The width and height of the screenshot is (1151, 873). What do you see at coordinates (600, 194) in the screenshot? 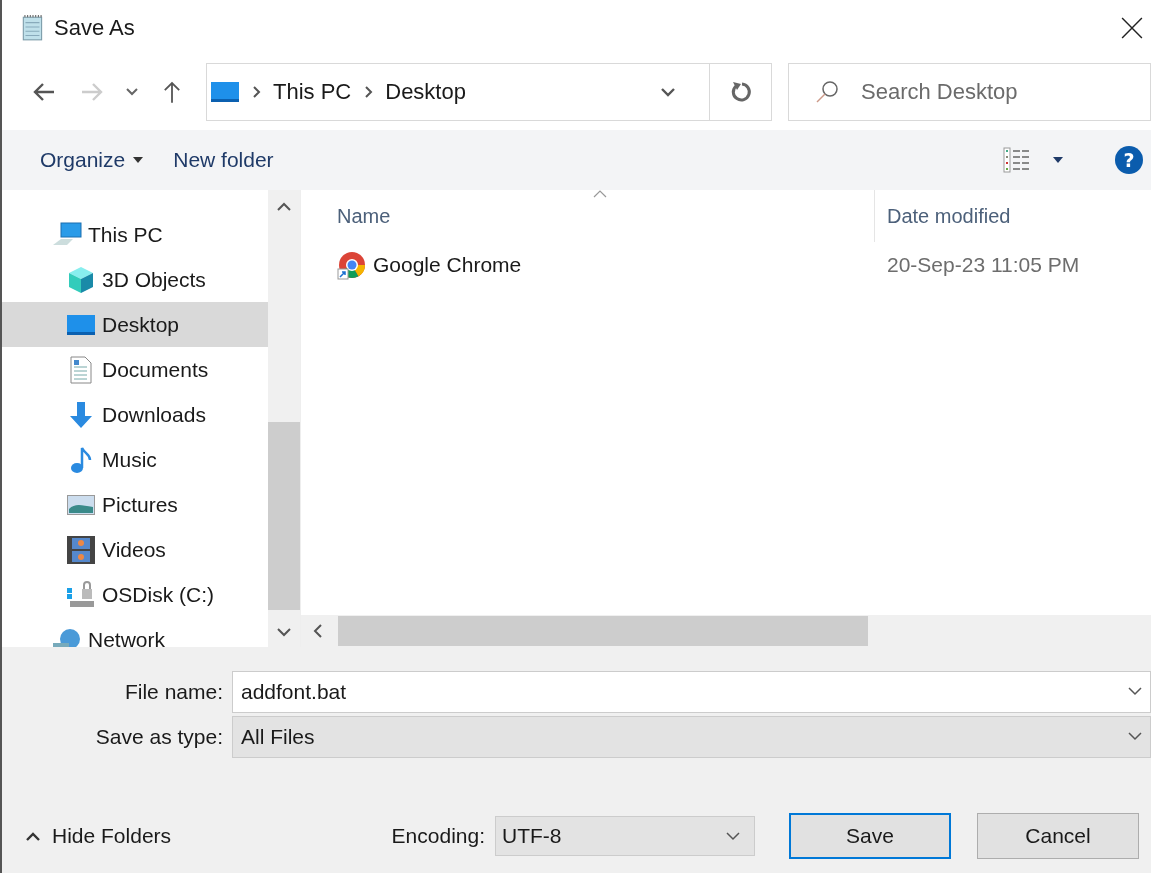
I see `sort-ascending-icon` at bounding box center [600, 194].